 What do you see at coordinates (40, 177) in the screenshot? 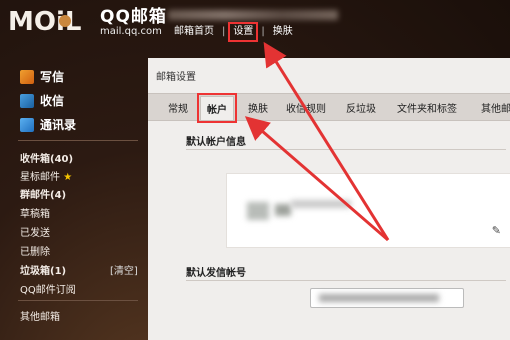
I see `folder-starred-label: 星标邮件` at bounding box center [40, 177].